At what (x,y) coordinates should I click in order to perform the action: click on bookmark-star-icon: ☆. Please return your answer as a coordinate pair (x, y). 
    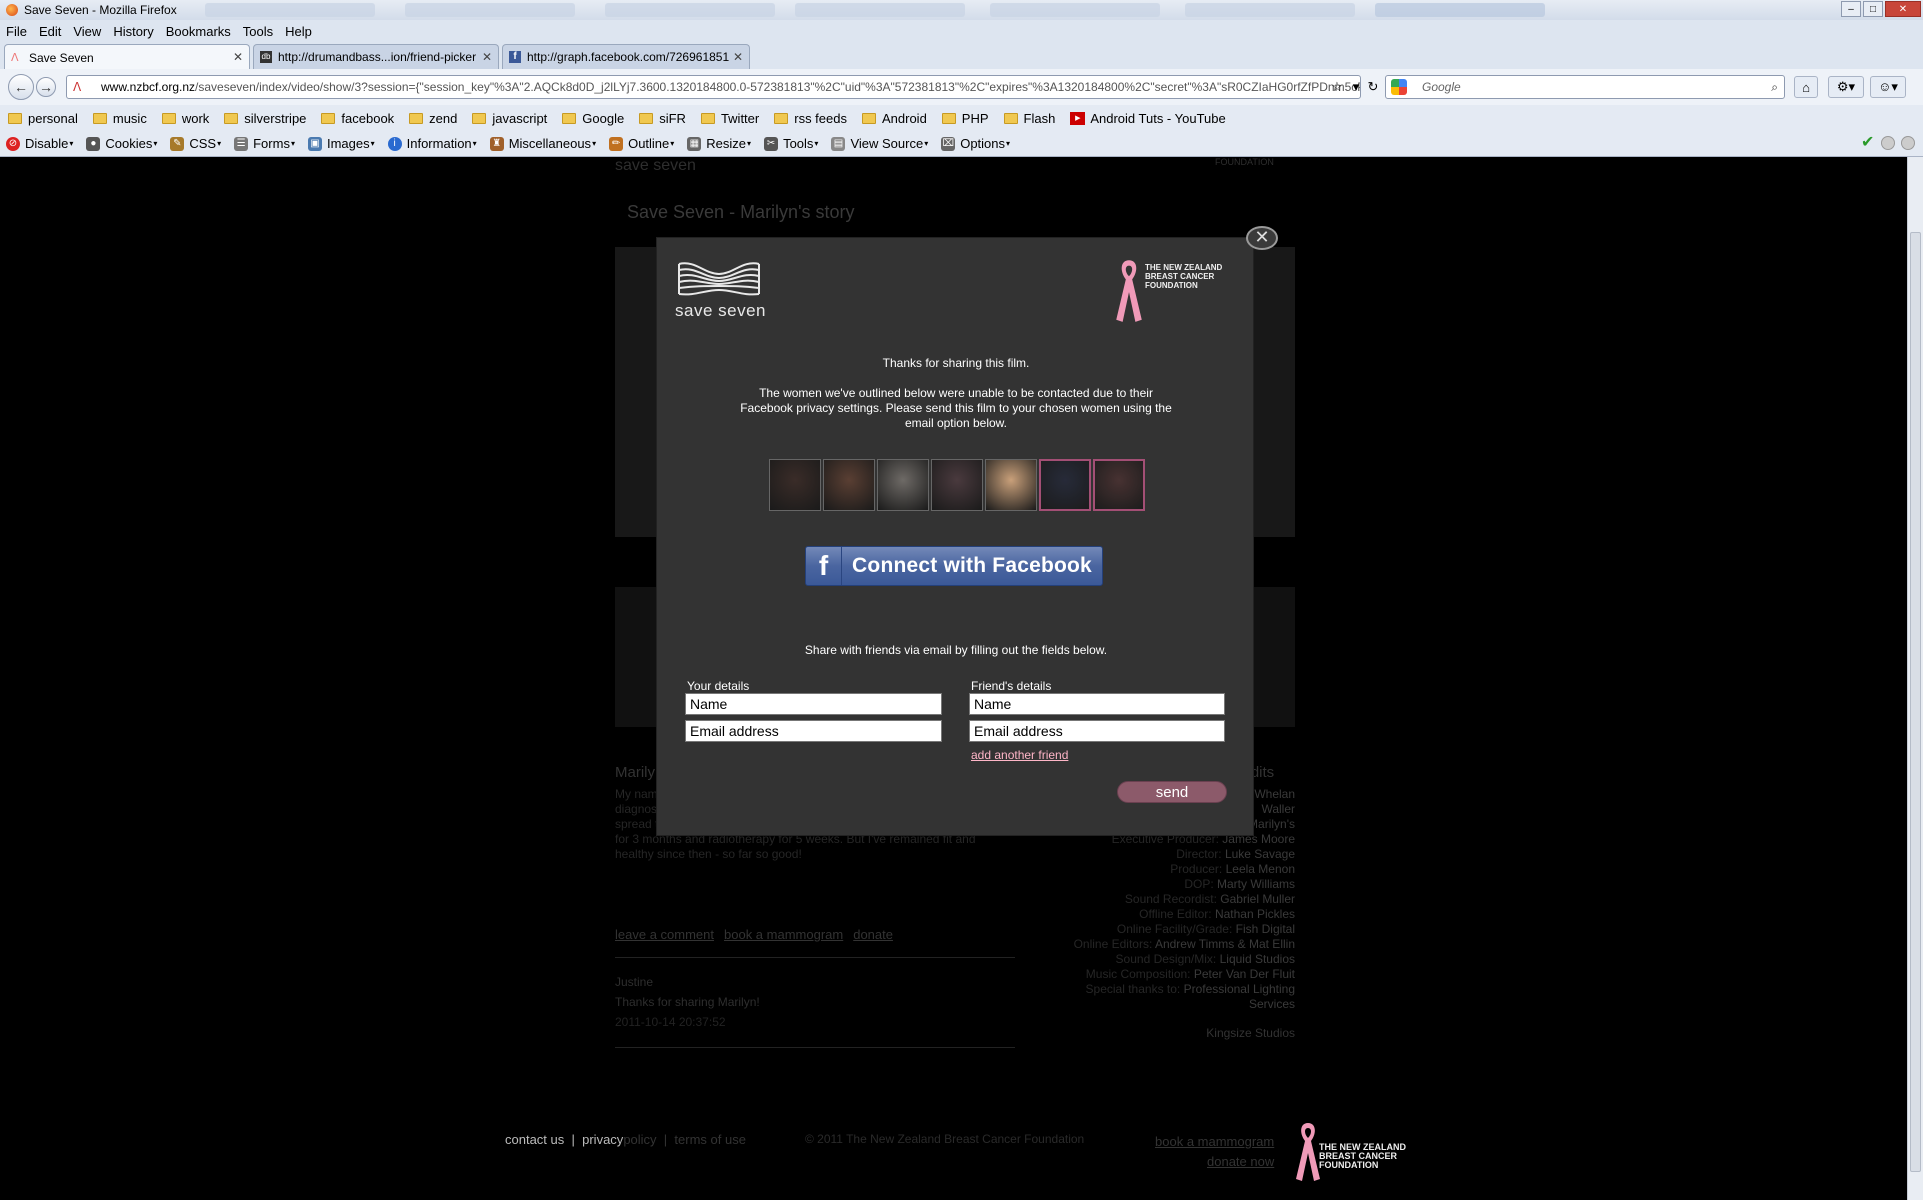
    Looking at the image, I should click on (1337, 87).